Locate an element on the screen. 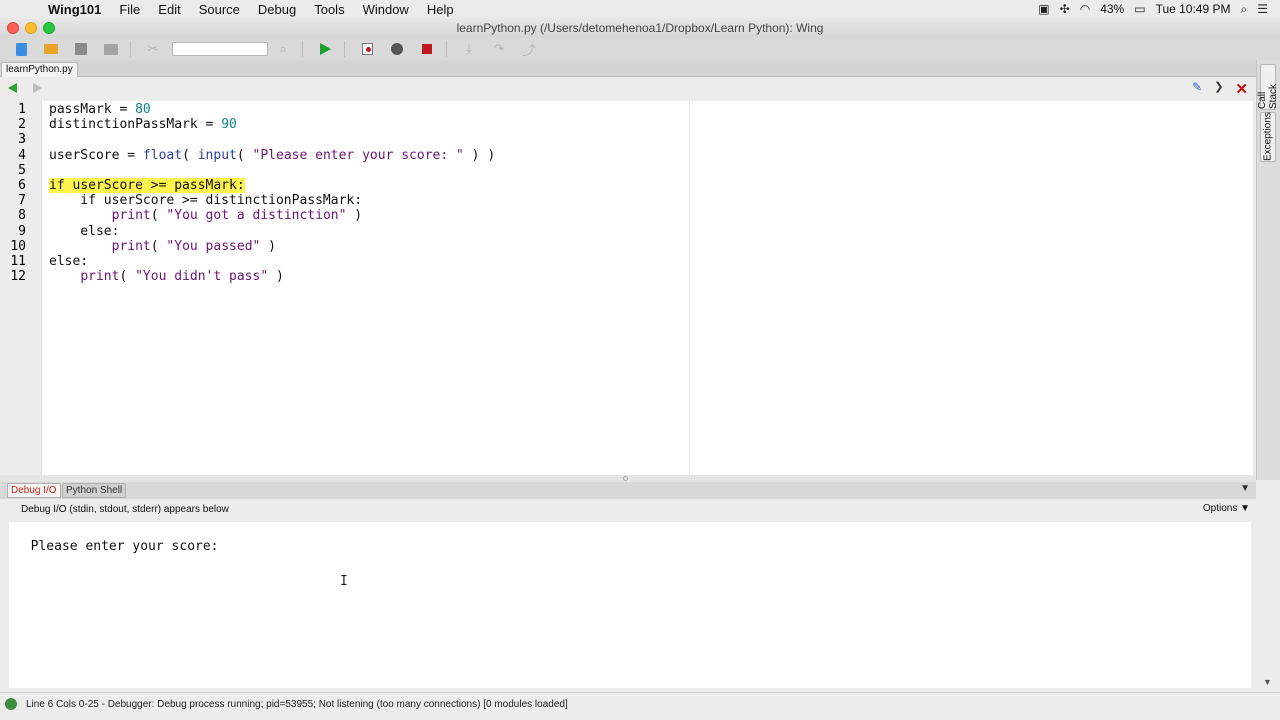 This screenshot has height=720, width=1280. search-button: ⌕ is located at coordinates (283, 49).